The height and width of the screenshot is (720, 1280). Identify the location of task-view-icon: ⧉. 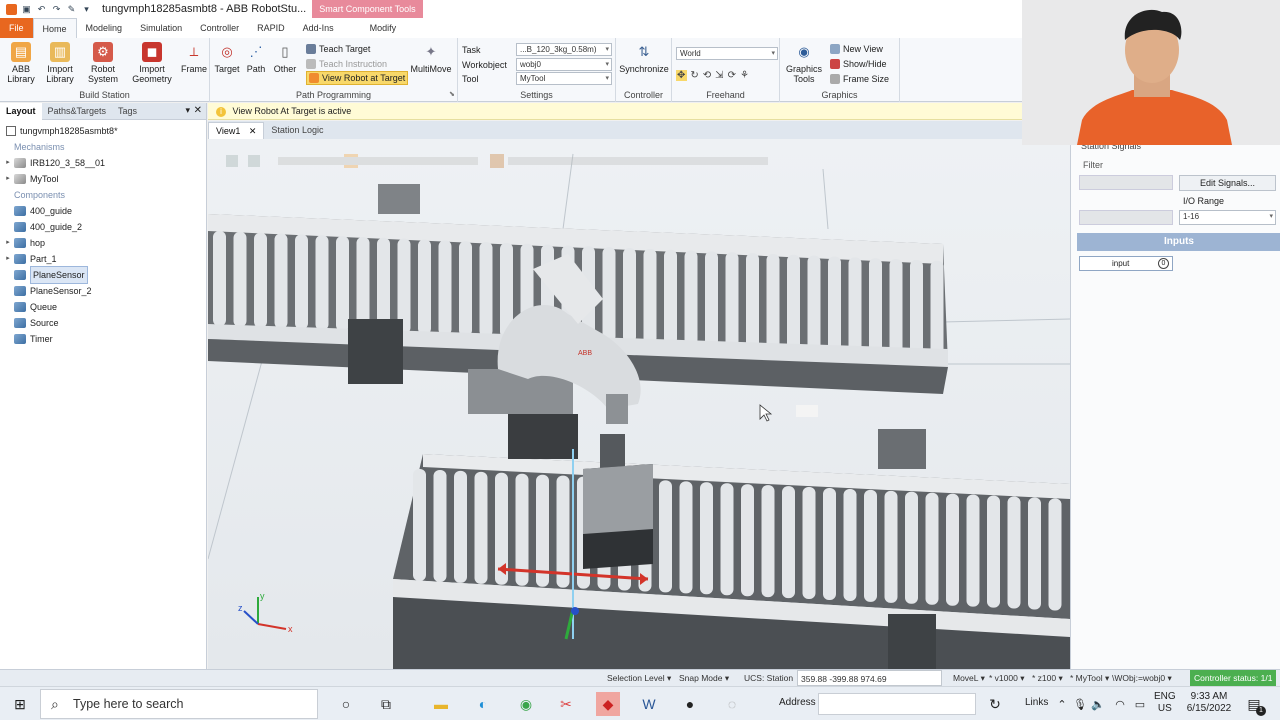
(386, 704).